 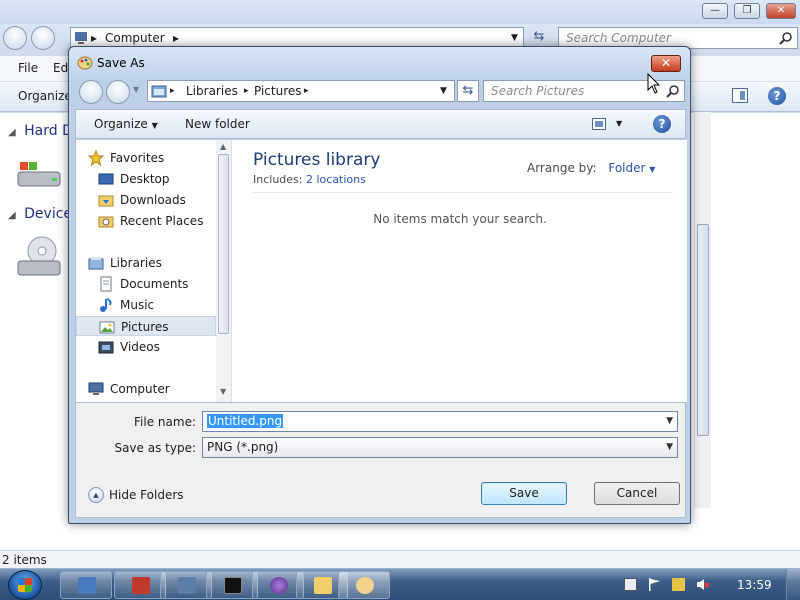 I want to click on nav-scrollbar: ▲ ▼, so click(x=223, y=271).